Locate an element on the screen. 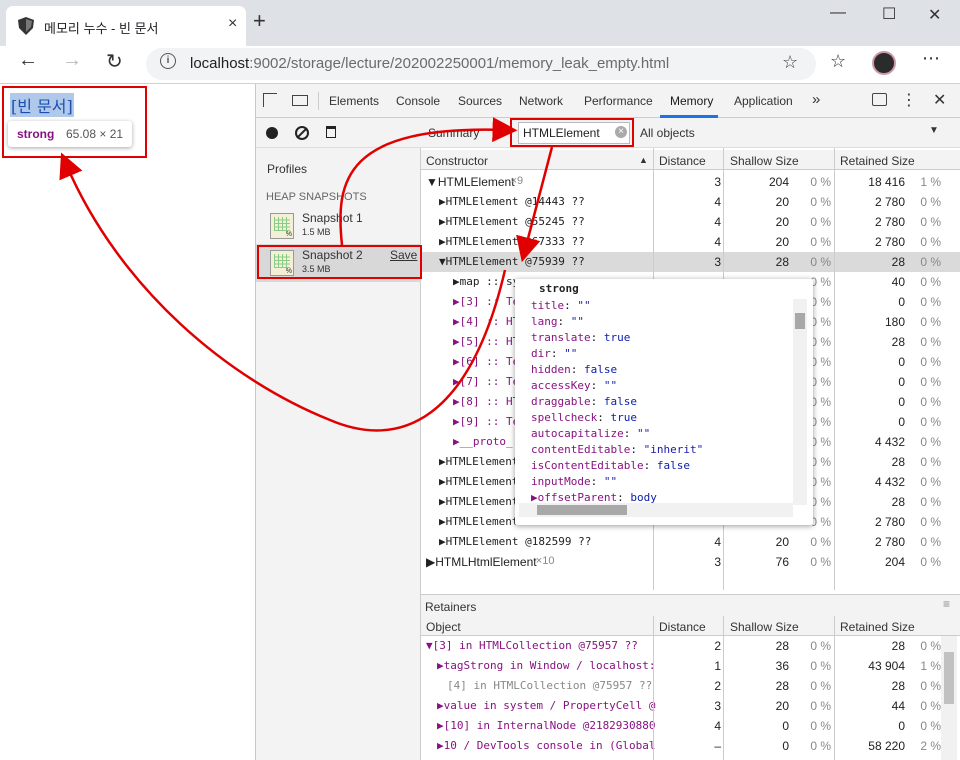  favorites-icon: ☆ is located at coordinates (838, 61).